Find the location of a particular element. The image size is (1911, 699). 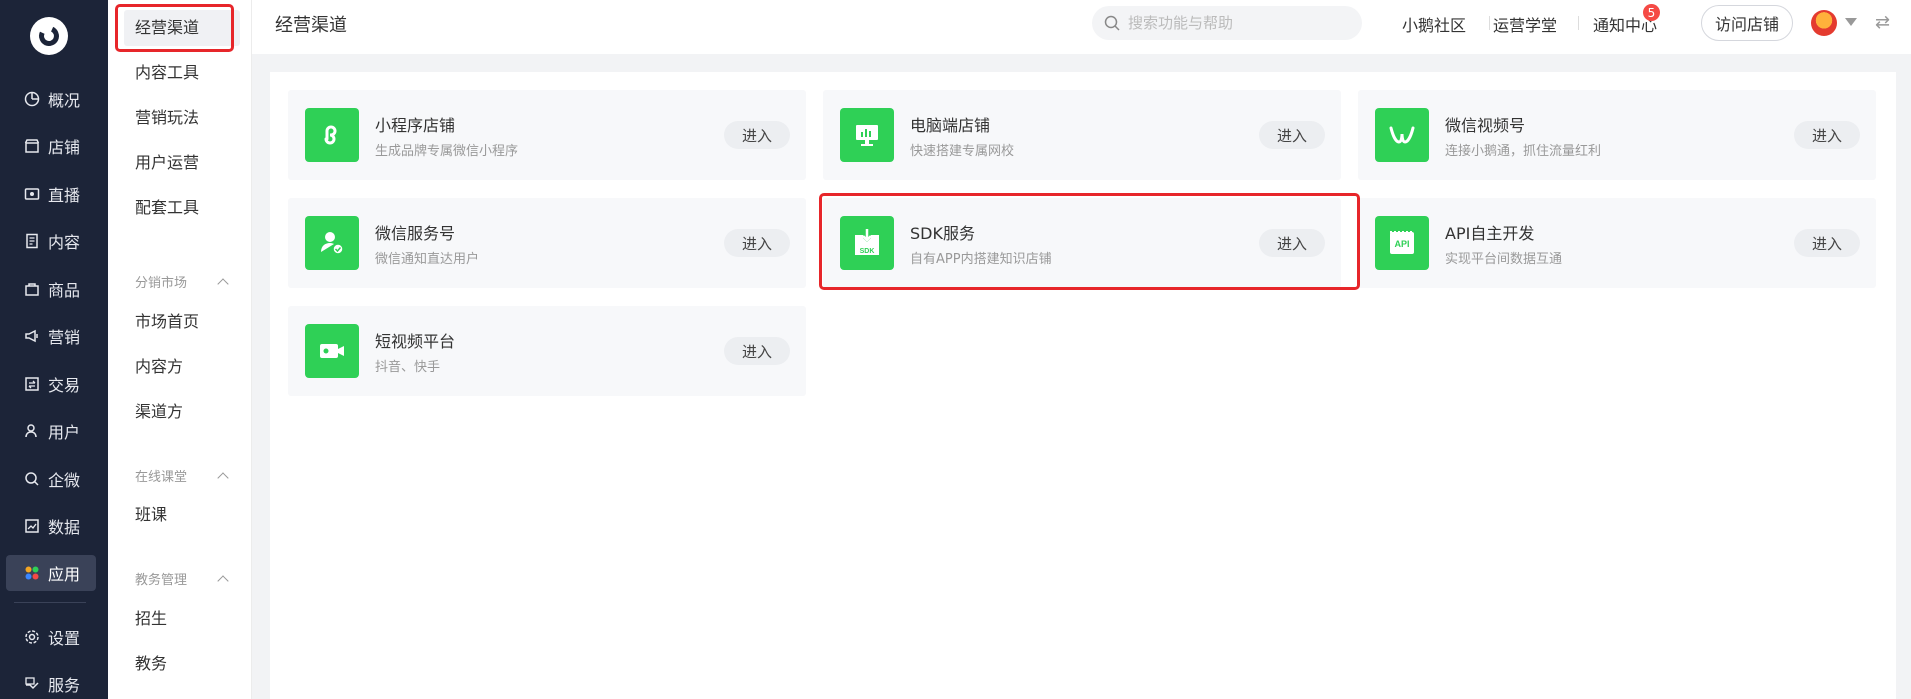

swap-icon: ⇄ is located at coordinates (1882, 22).